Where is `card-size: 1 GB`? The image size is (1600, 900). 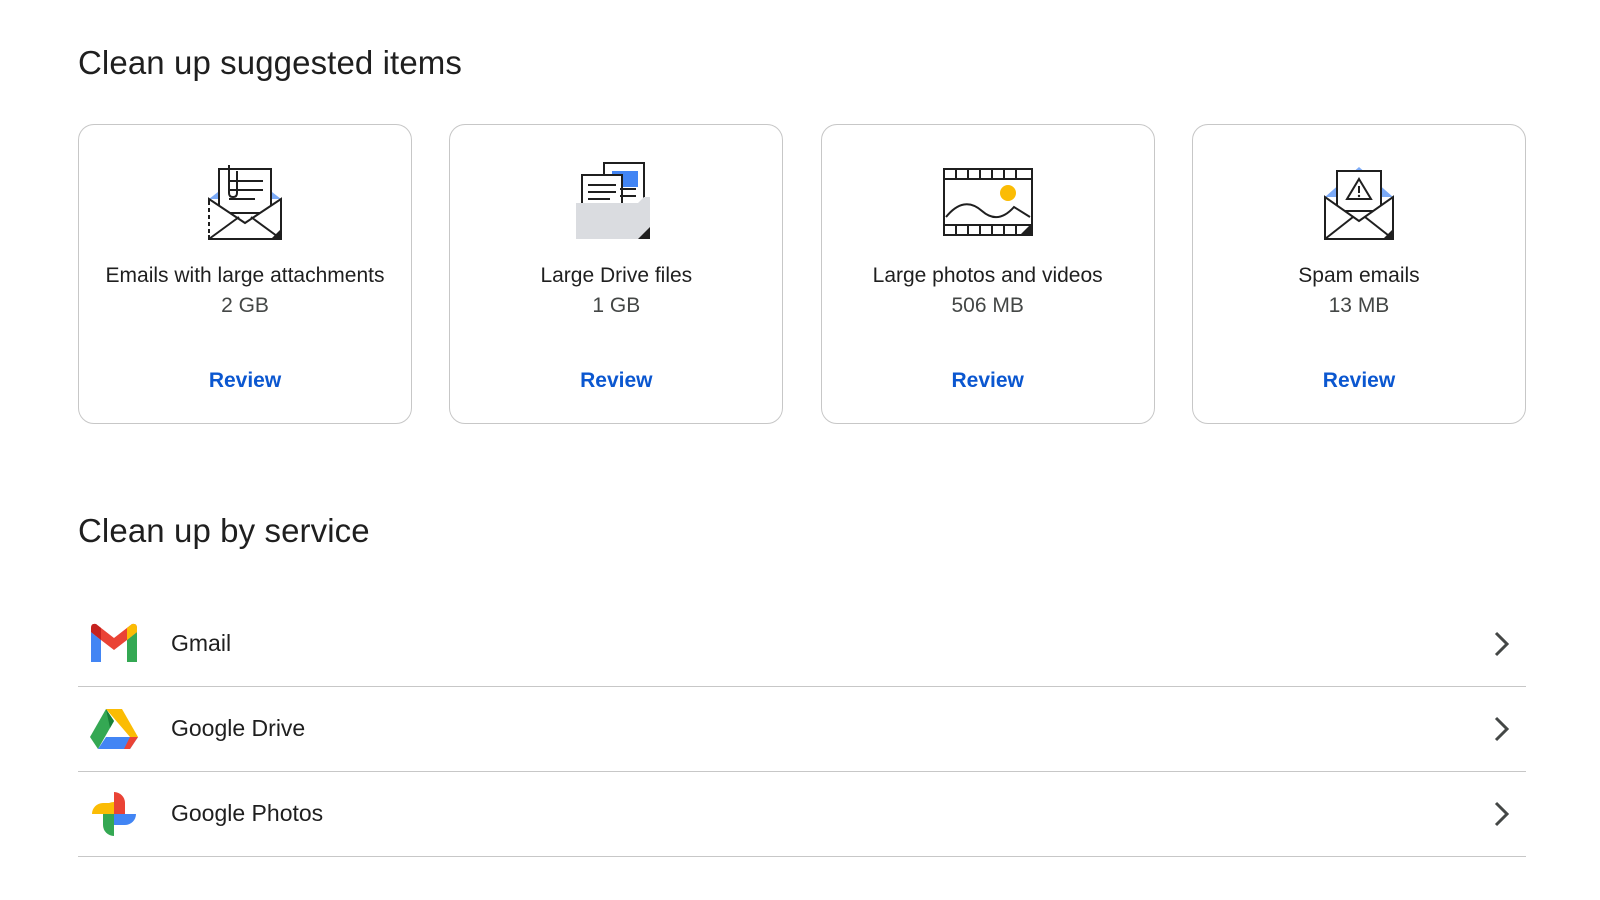 card-size: 1 GB is located at coordinates (616, 305).